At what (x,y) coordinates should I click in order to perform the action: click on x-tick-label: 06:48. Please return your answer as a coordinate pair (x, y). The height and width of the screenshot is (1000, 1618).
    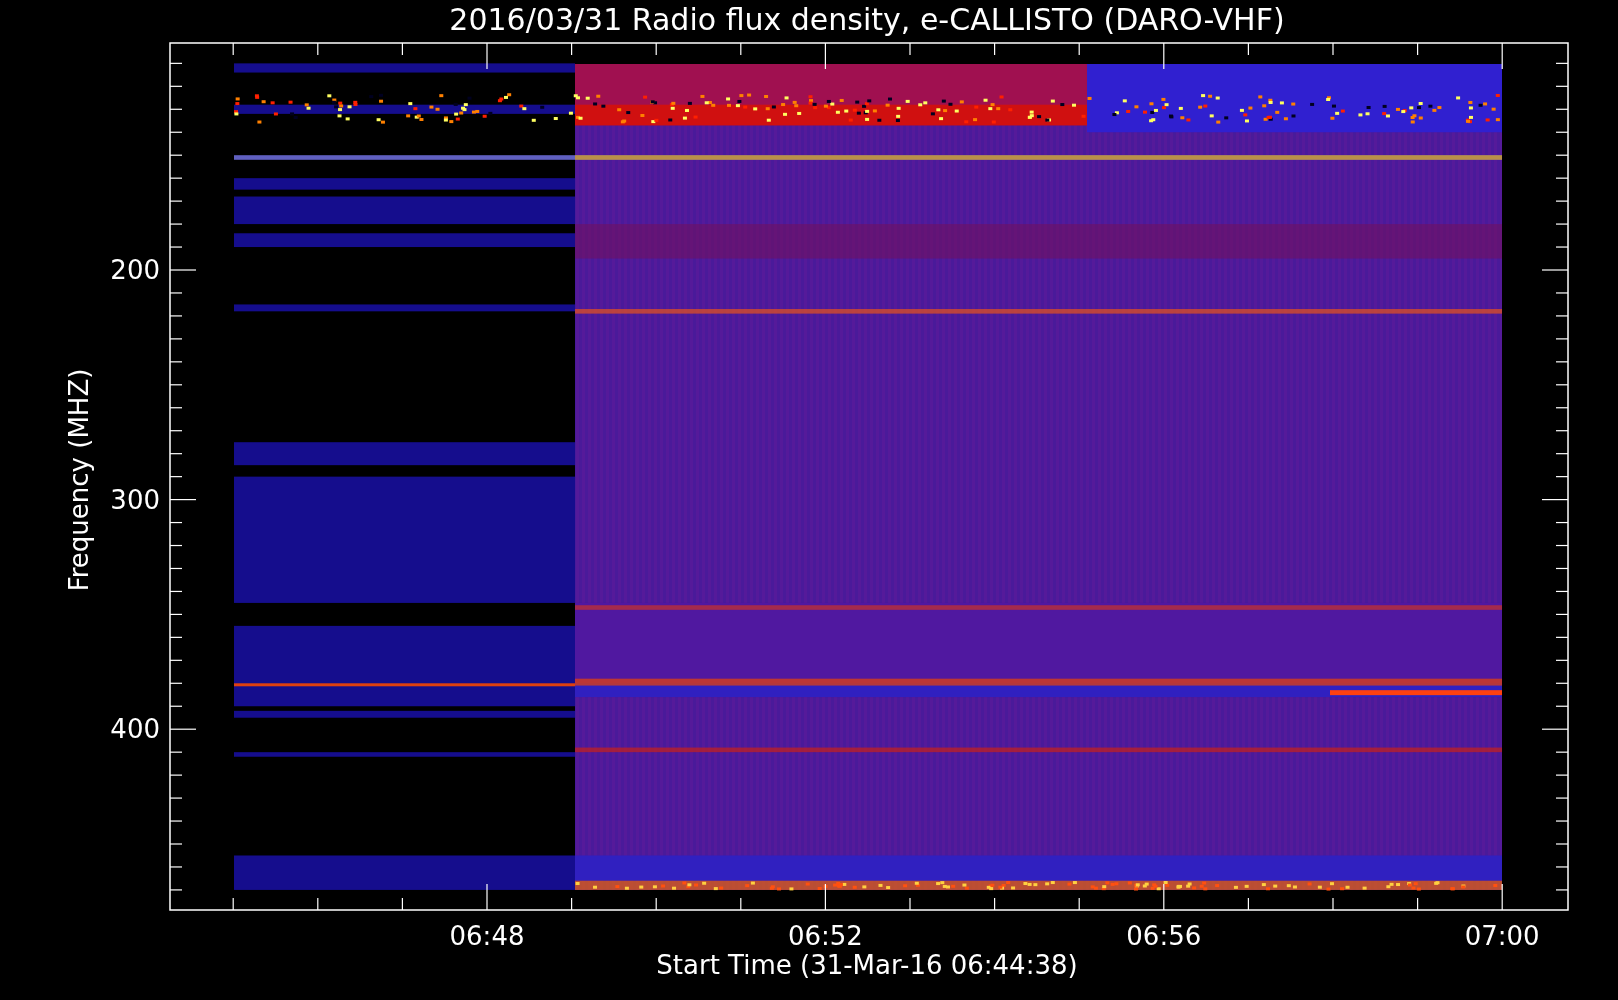
    Looking at the image, I should click on (487, 936).